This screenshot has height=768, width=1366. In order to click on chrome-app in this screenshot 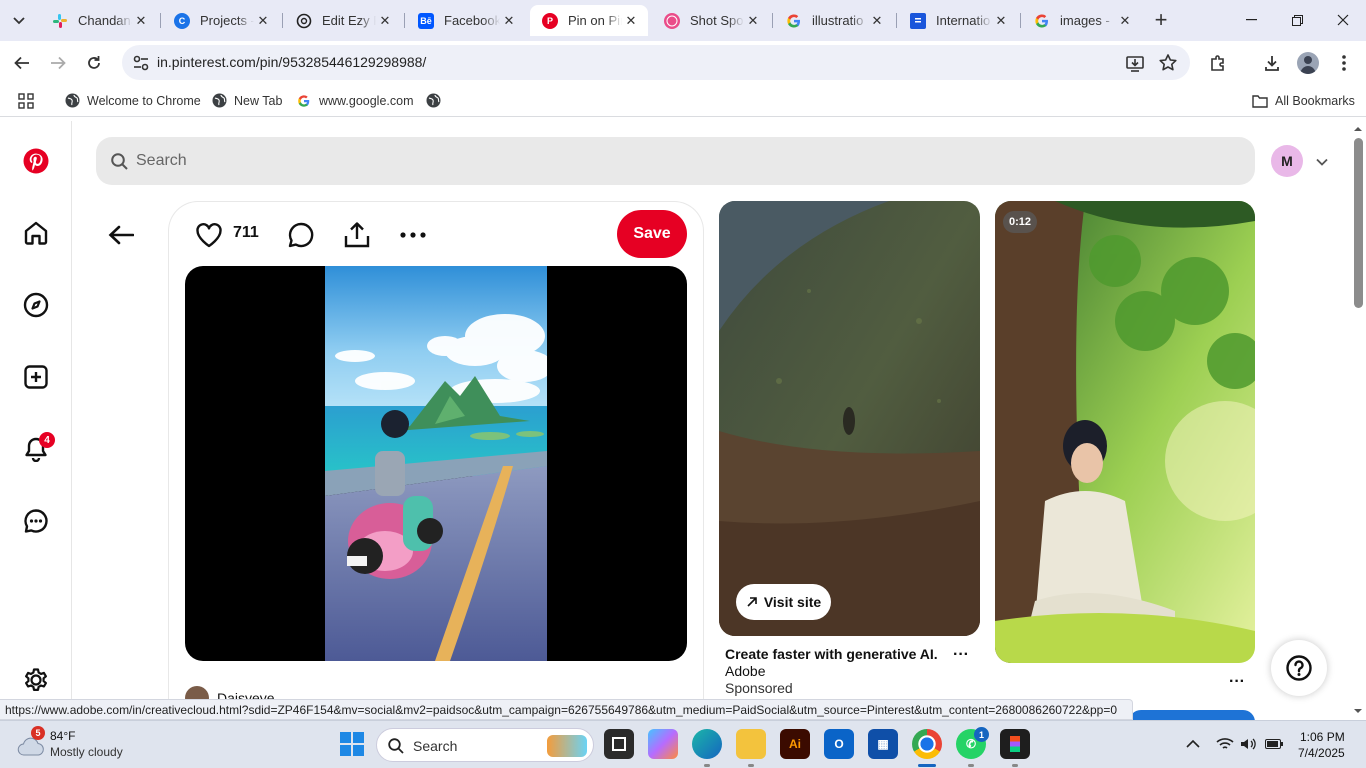, I will do `click(927, 744)`.